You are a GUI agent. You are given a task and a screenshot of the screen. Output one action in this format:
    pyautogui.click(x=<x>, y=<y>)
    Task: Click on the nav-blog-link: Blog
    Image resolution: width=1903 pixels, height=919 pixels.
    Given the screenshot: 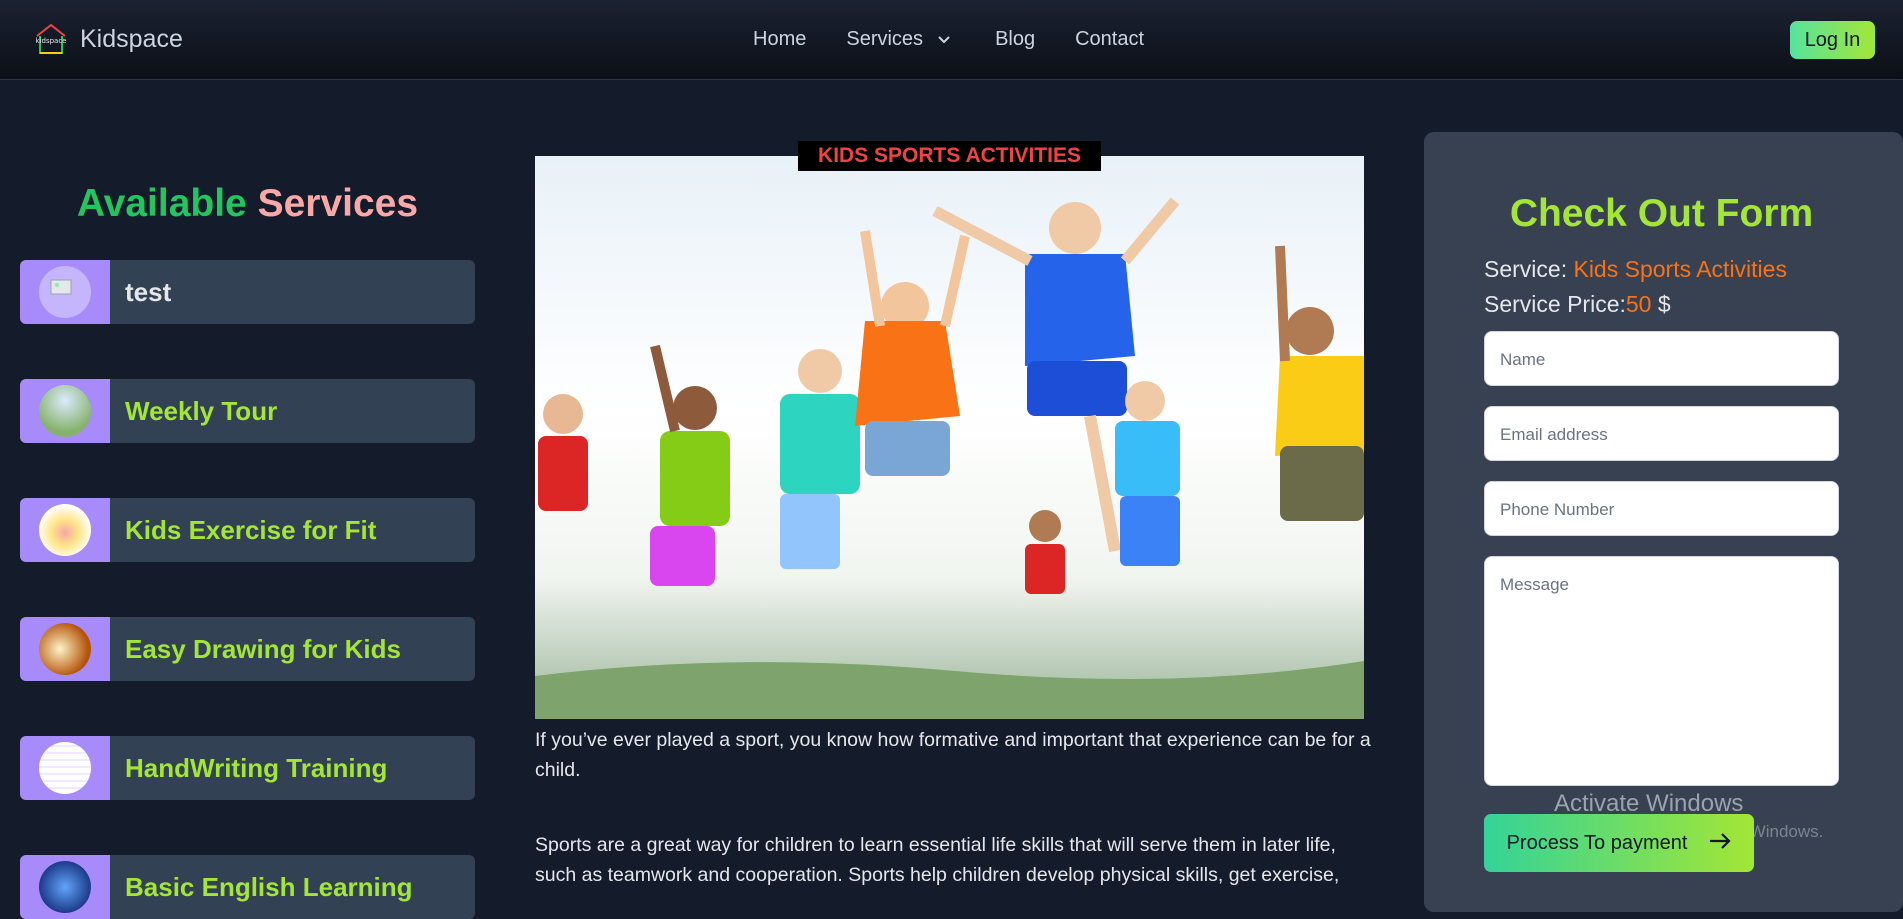 What is the action you would take?
    pyautogui.click(x=1015, y=39)
    